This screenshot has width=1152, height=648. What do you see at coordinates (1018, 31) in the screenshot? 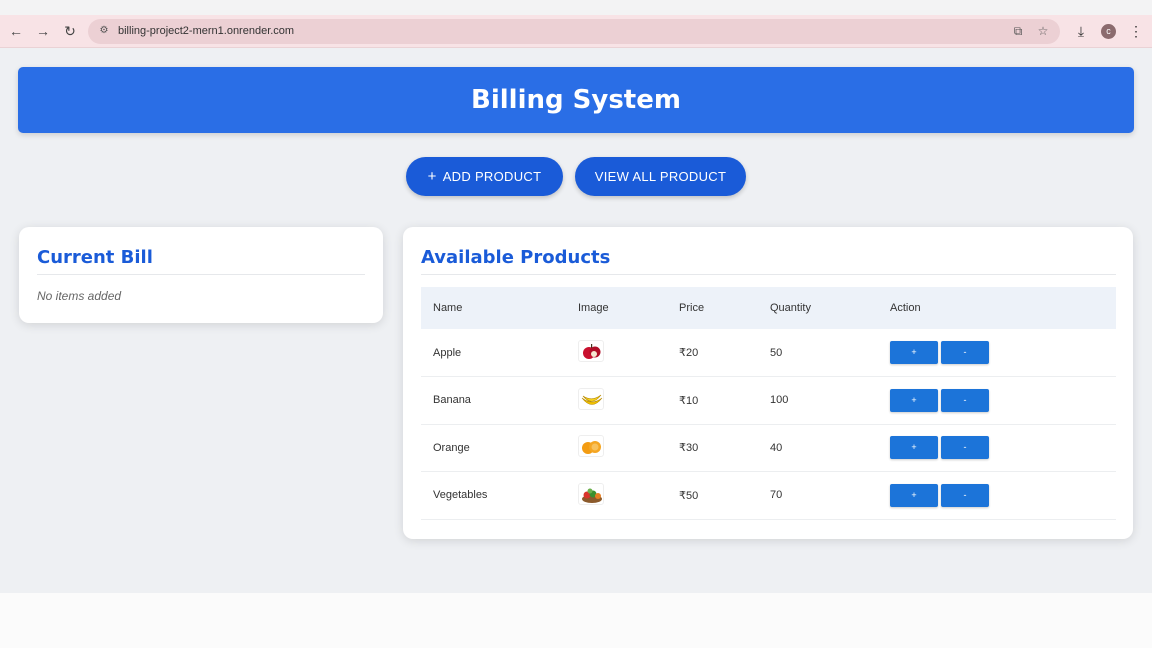
I see `install-app-icon: ⧉` at bounding box center [1018, 31].